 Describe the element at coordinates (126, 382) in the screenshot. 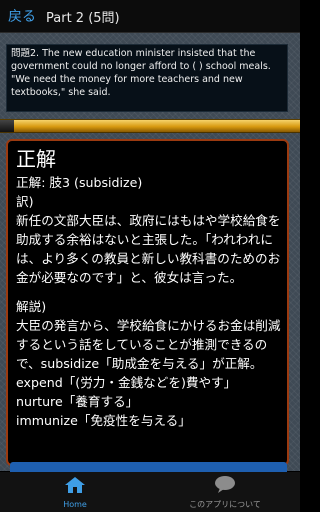

I see `vocab-item: expend「(労力・金銭などを)費やす」` at that location.